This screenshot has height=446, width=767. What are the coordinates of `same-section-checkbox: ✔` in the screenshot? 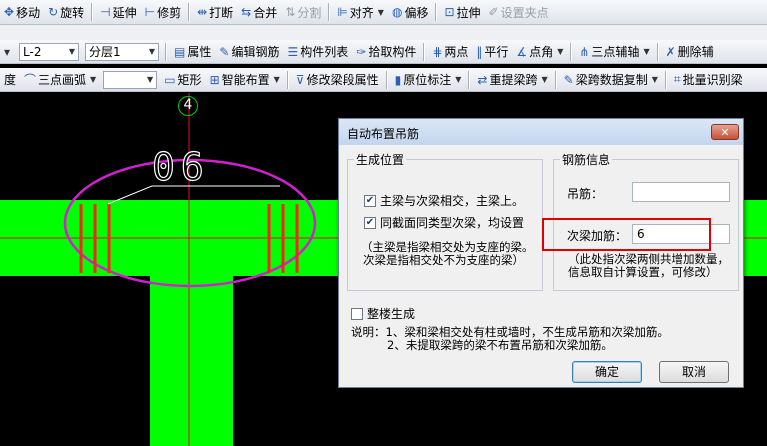 It's located at (370, 222).